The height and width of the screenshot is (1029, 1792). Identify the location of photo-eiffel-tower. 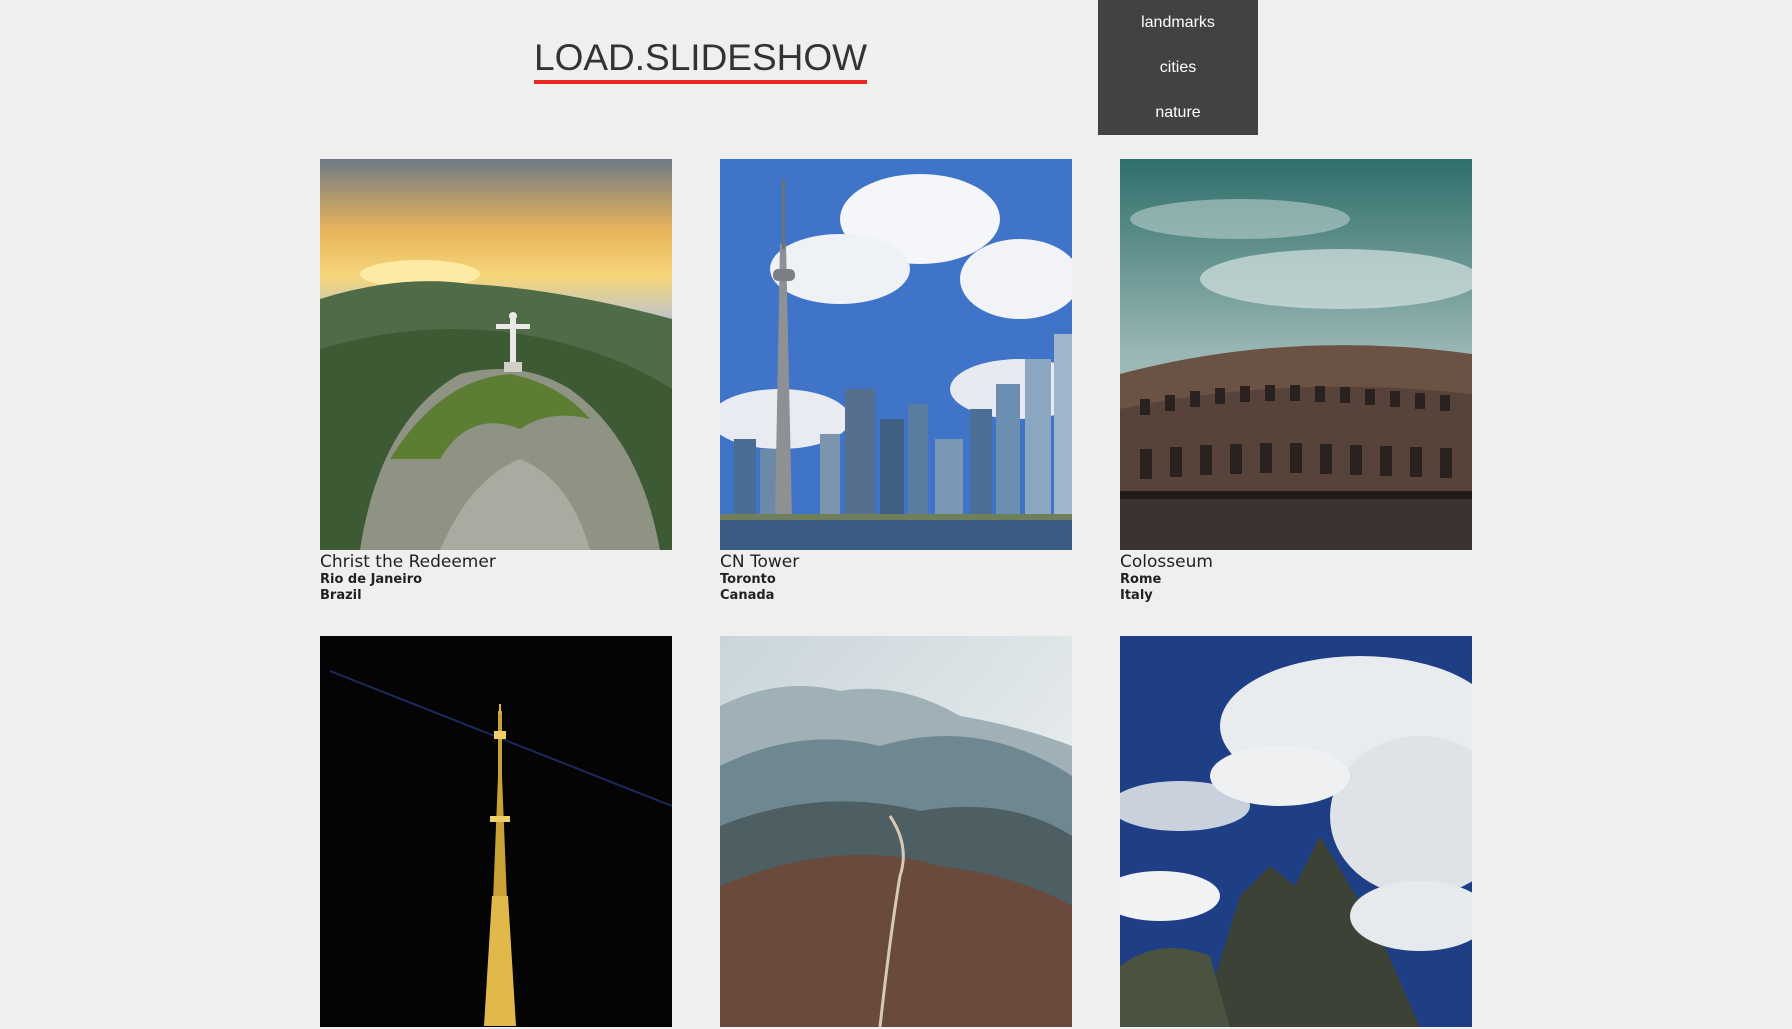
(496, 831).